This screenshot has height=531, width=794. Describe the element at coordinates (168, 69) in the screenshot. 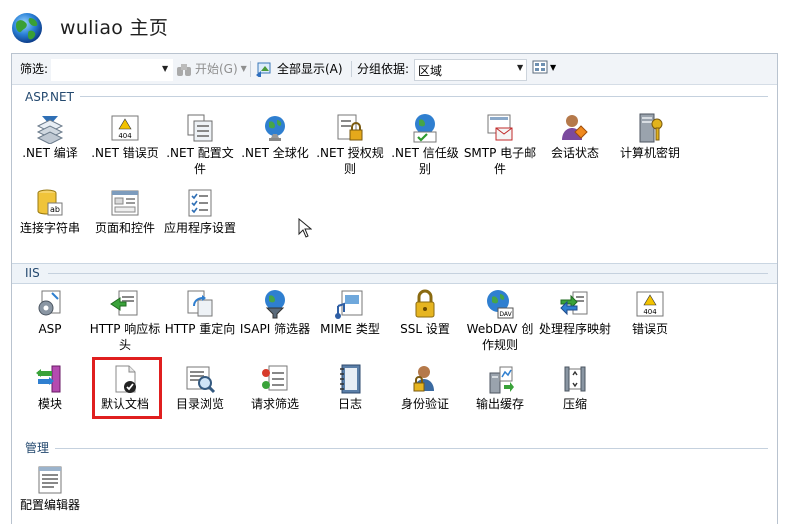

I see `filter-dropdown-icon: ▼` at that location.